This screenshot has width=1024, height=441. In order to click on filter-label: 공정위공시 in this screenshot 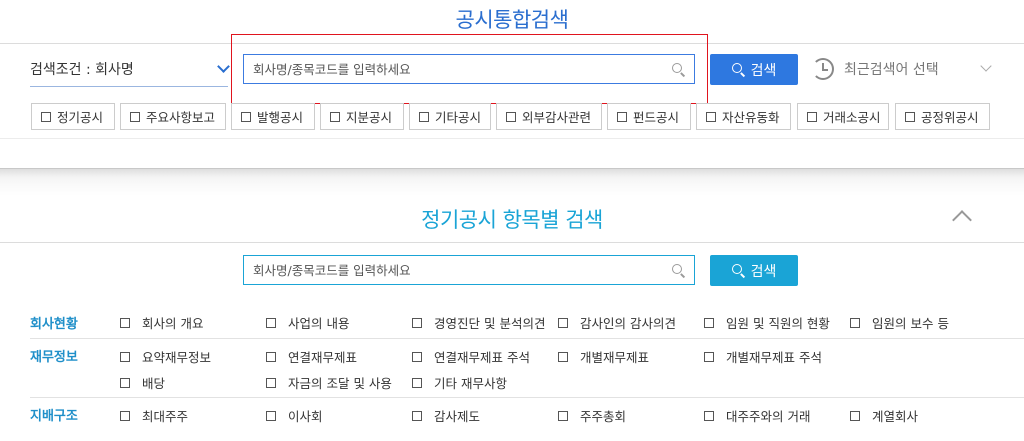, I will do `click(950, 117)`.